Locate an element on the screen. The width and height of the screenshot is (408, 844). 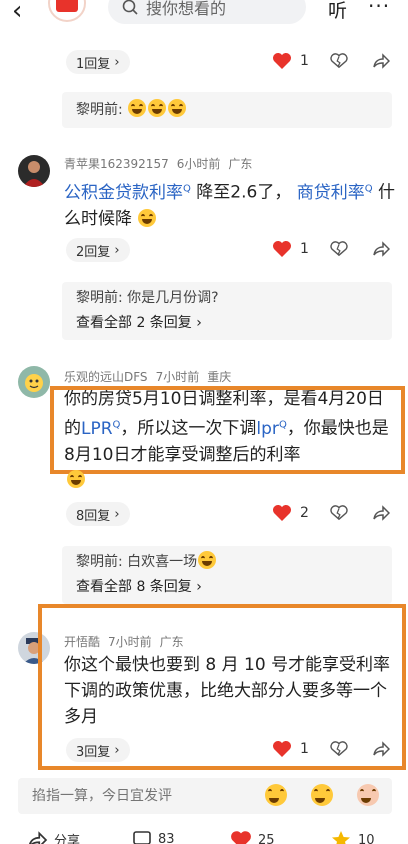
reply-preview-line: 黎明前: 你是几月份调? is located at coordinates (147, 298).